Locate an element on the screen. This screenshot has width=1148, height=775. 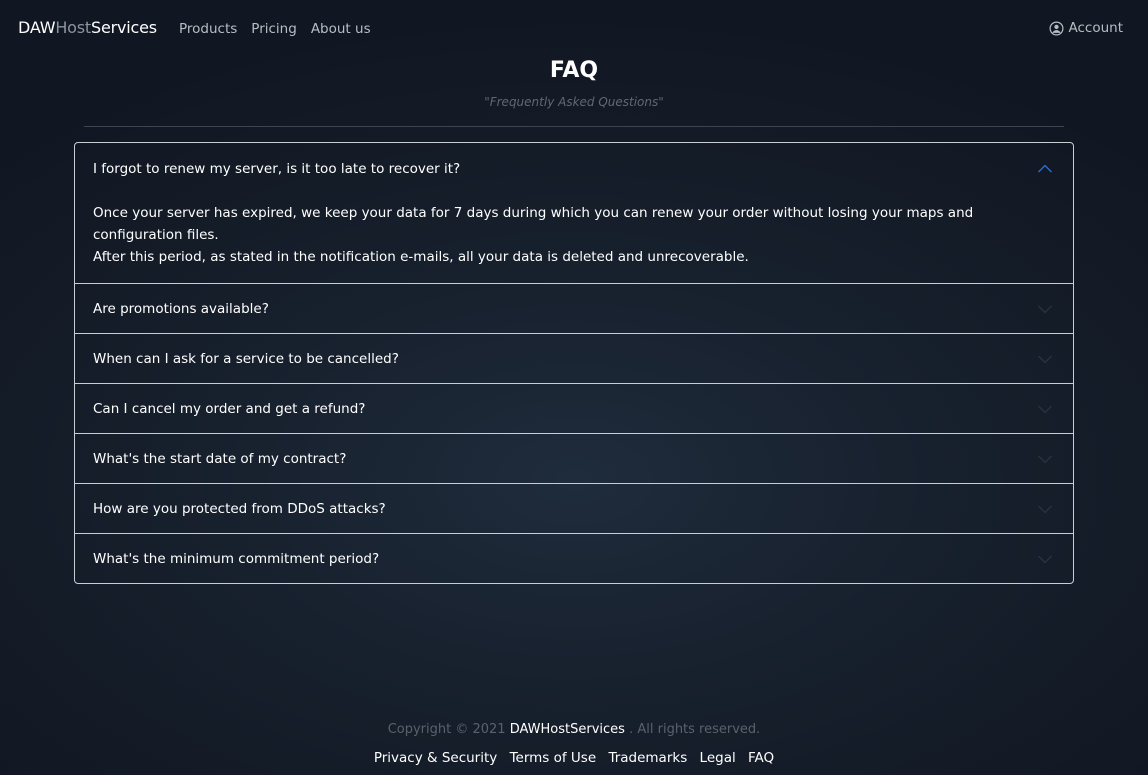
faq-question: What's the start date of my contract? is located at coordinates (220, 458).